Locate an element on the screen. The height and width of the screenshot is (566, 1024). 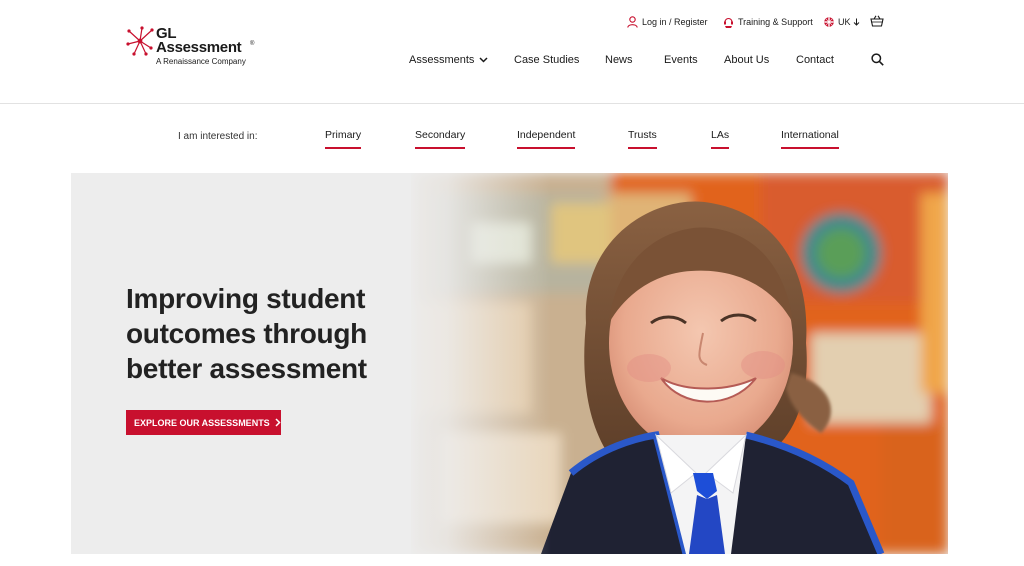
interest-link-independent: Independent is located at coordinates (546, 139).